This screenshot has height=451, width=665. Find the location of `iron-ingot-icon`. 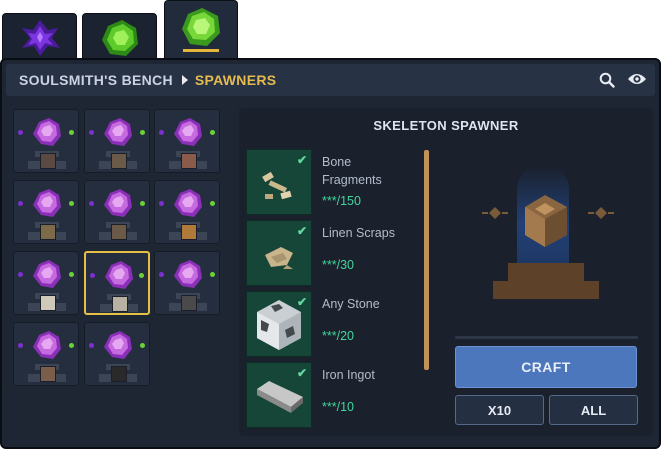

iron-ingot-icon is located at coordinates (280, 397).